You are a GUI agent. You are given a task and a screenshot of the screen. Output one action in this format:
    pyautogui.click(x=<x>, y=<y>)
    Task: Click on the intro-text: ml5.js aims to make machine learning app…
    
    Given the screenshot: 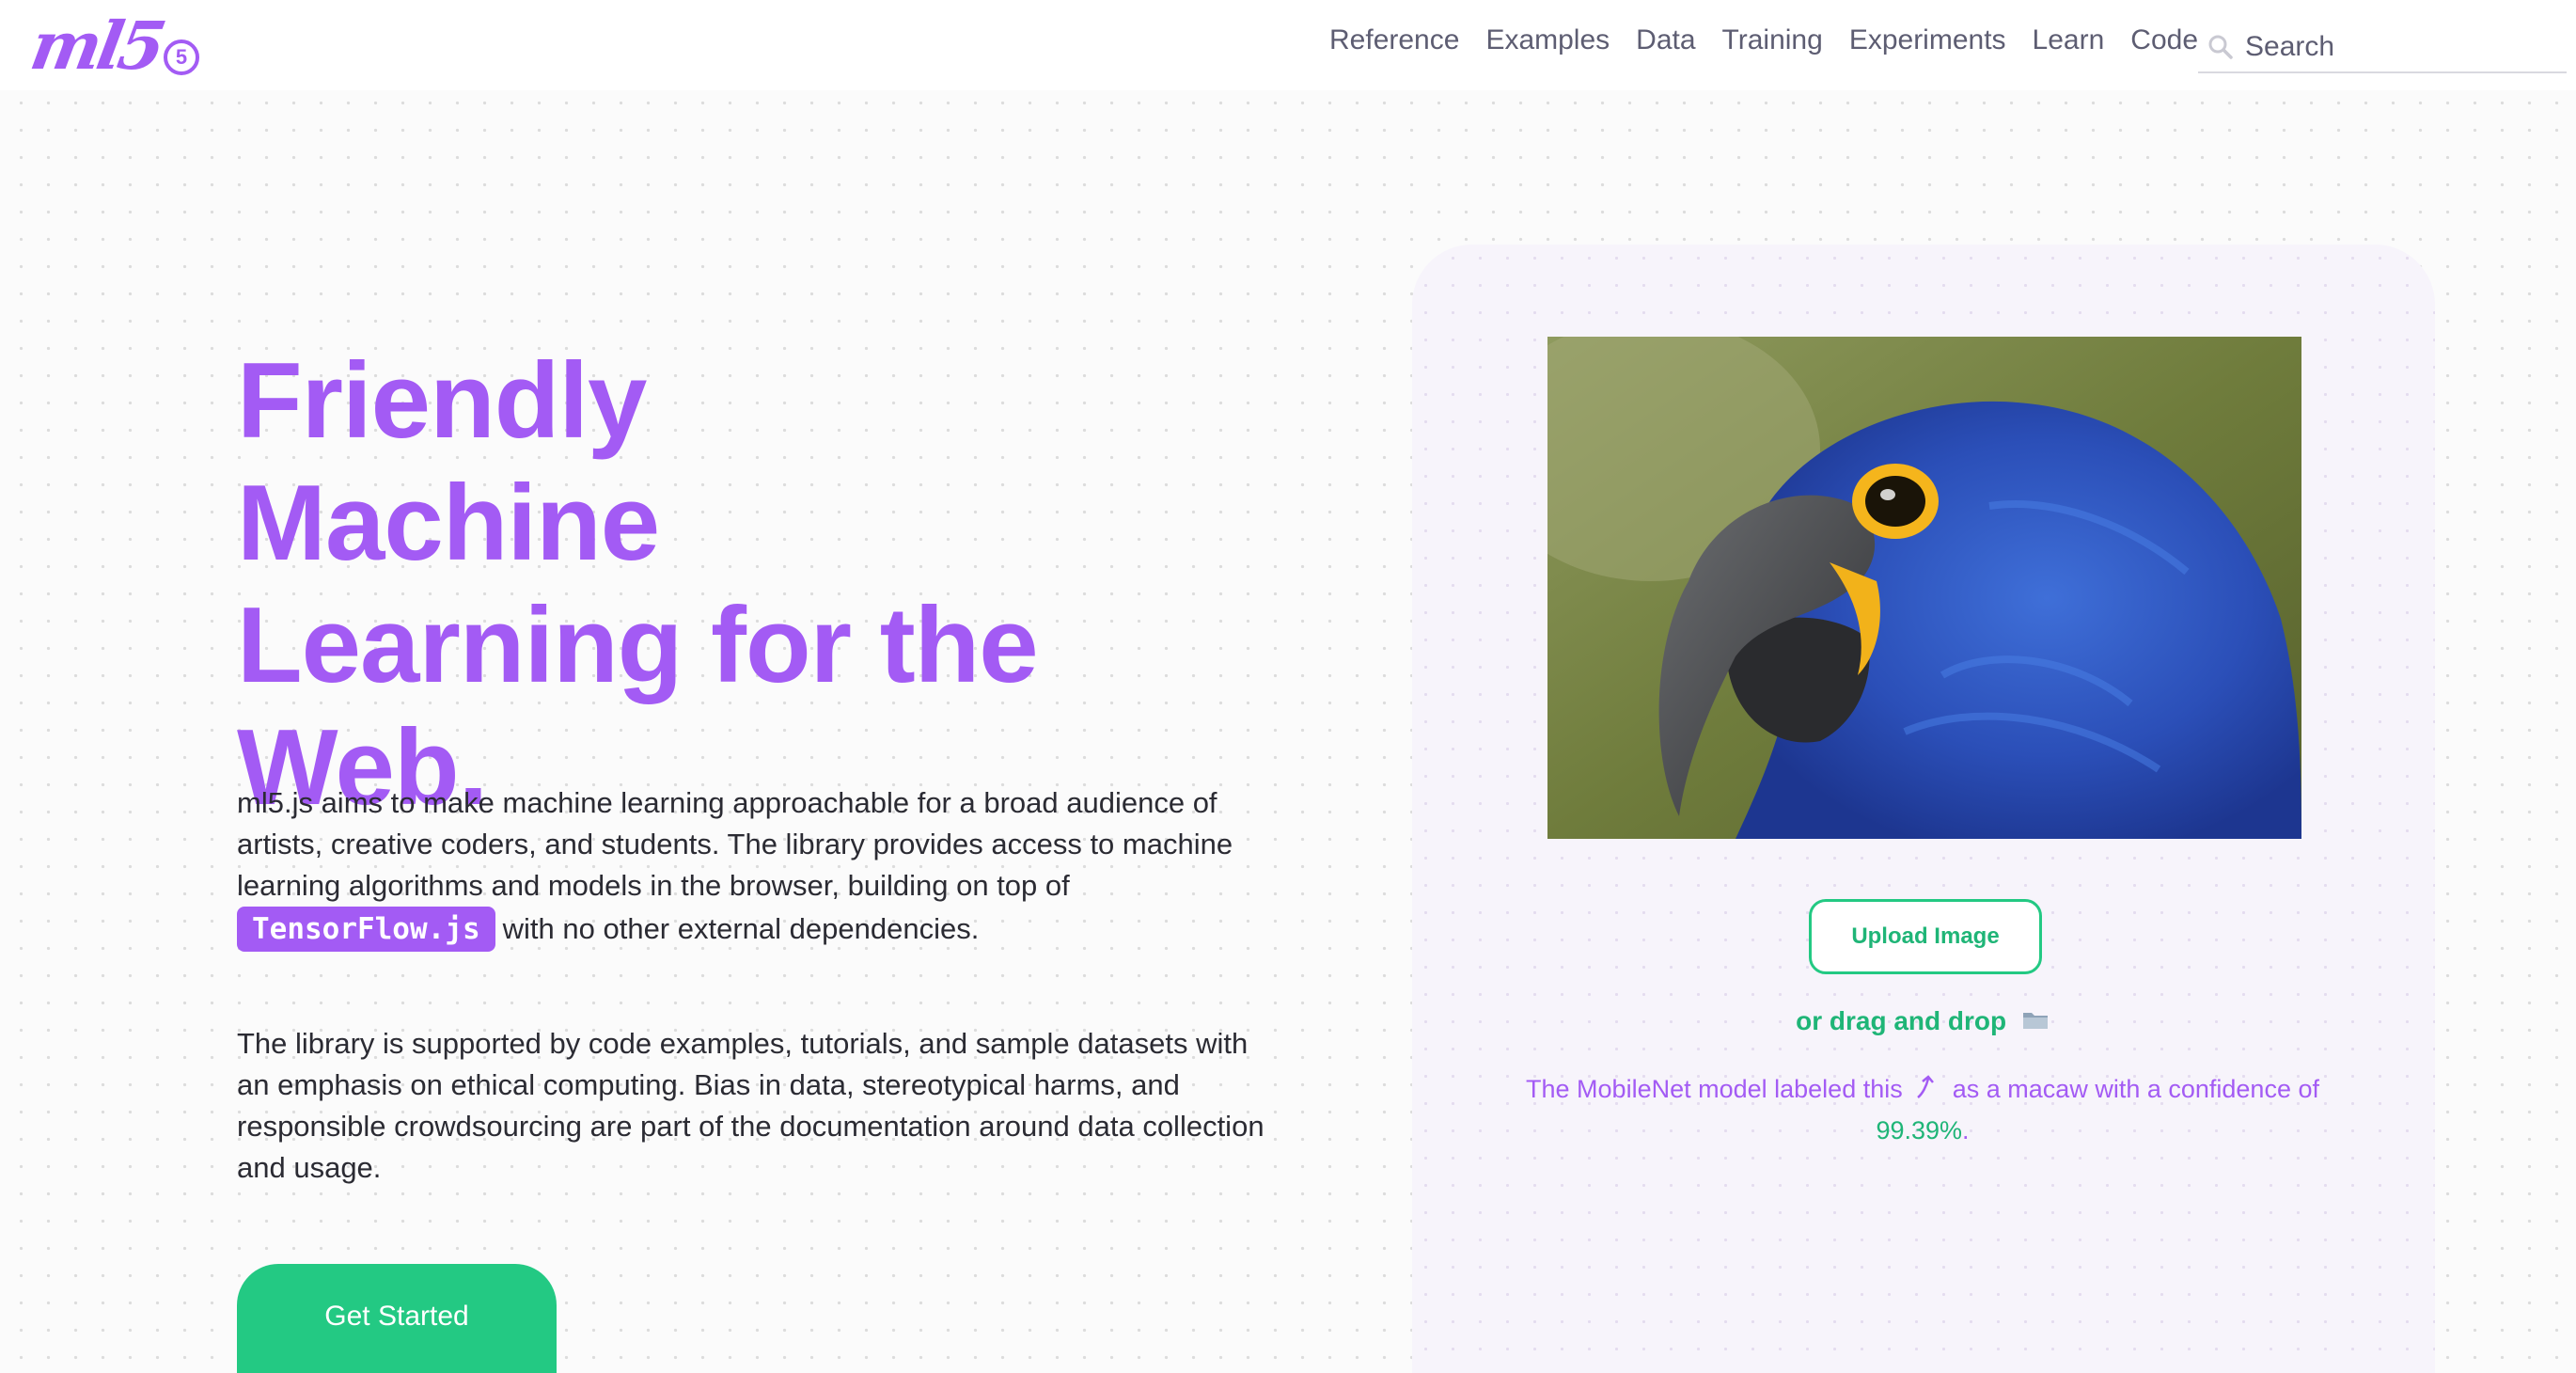 What is the action you would take?
    pyautogui.click(x=735, y=844)
    